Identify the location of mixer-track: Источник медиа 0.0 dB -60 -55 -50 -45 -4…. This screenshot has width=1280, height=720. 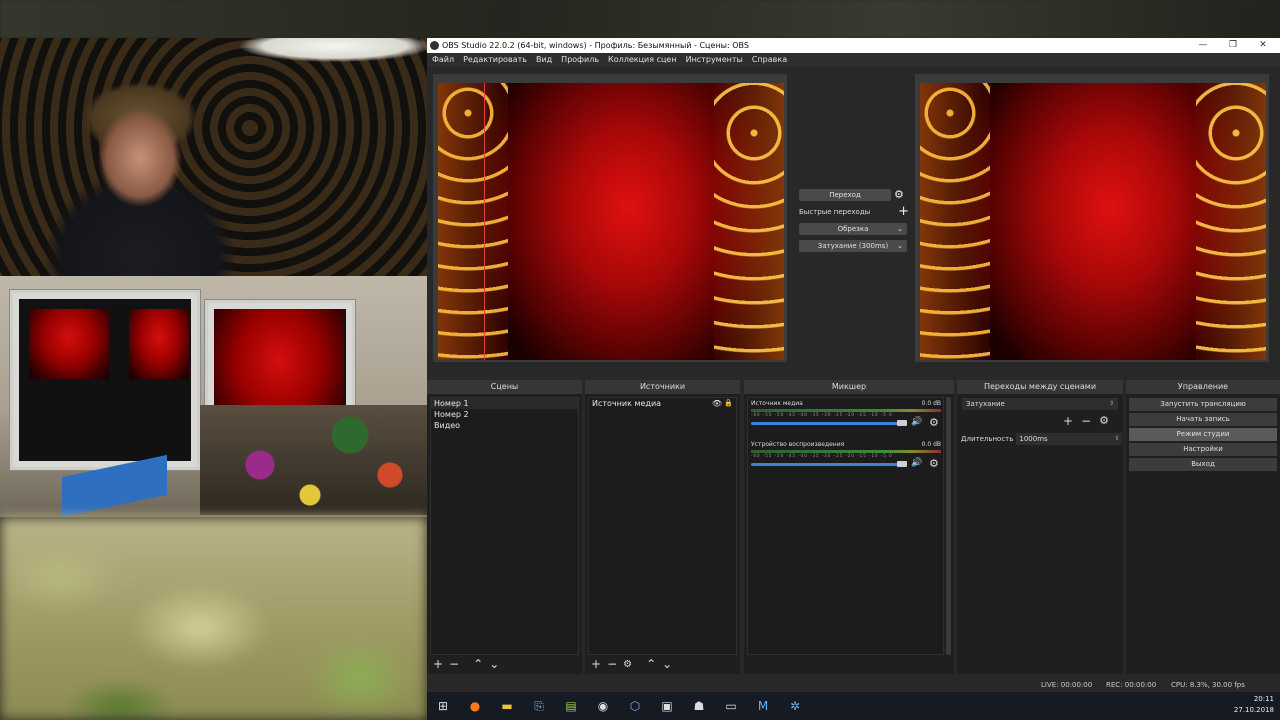
(846, 414).